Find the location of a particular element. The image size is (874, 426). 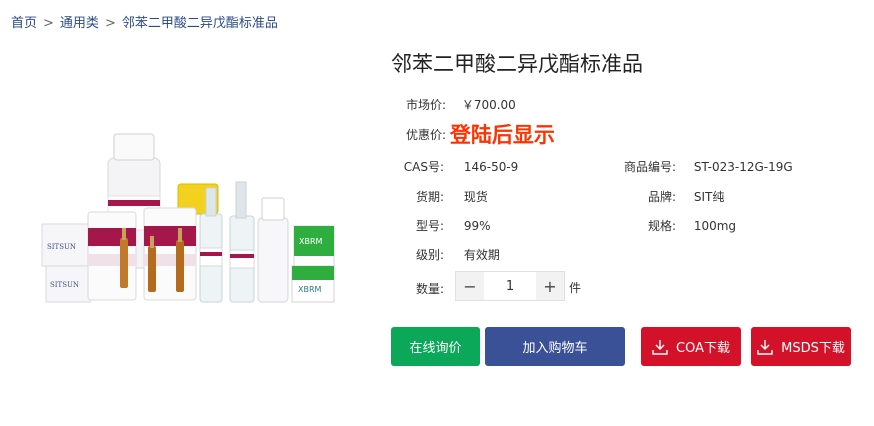

stock-row: 货期: 现货 is located at coordinates (444, 196).